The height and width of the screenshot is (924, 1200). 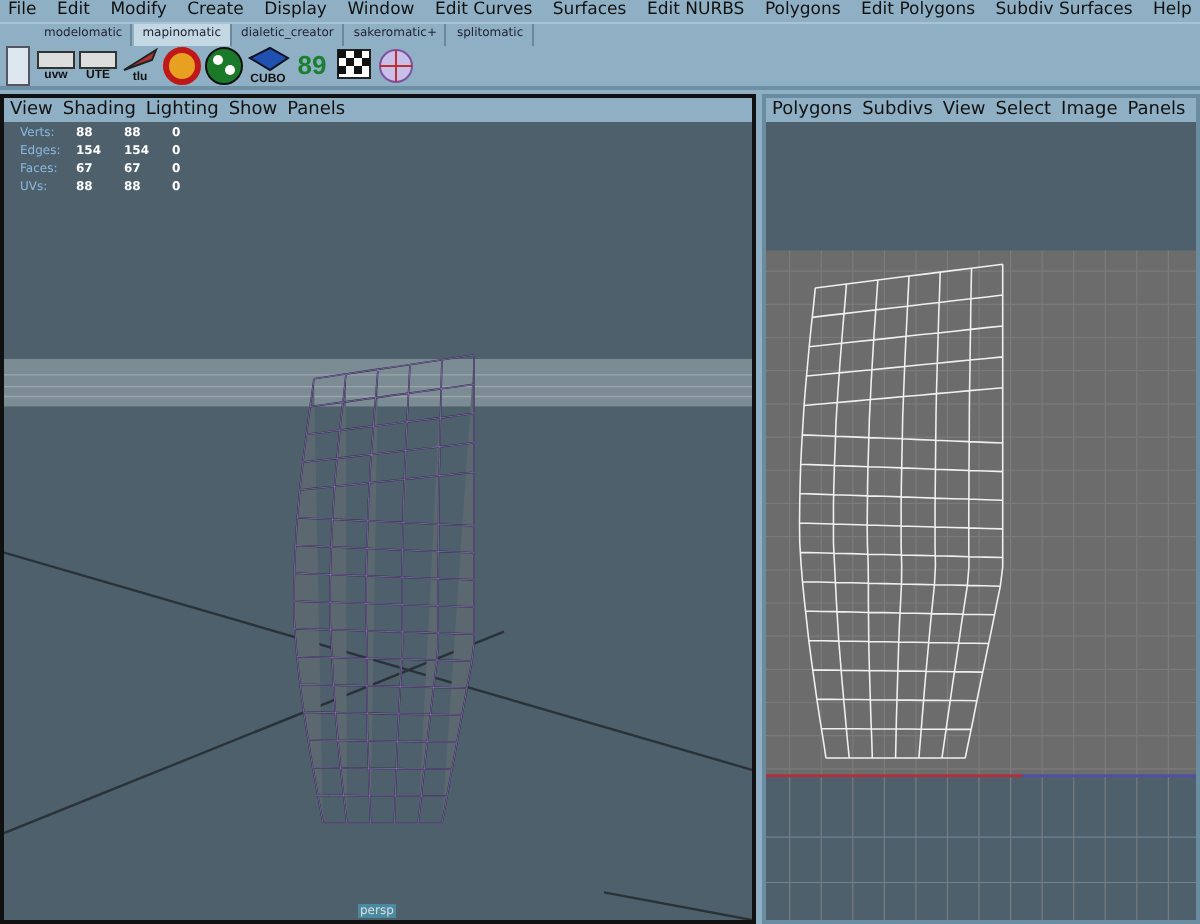 I want to click on menu-item: Subdiv Surfaces, so click(x=1064, y=11).